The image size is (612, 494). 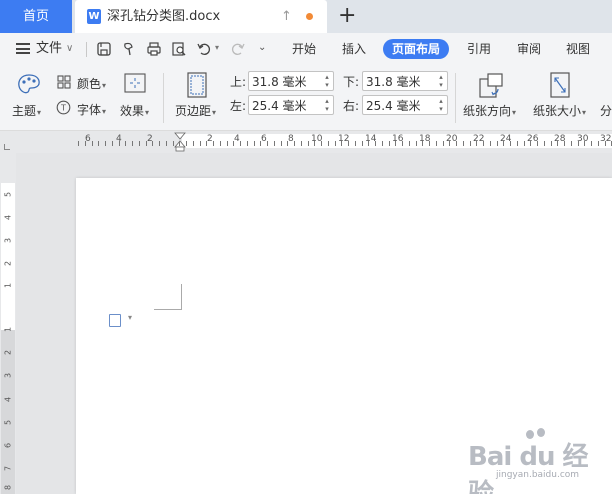 I want to click on save-icon, so click(x=104, y=49).